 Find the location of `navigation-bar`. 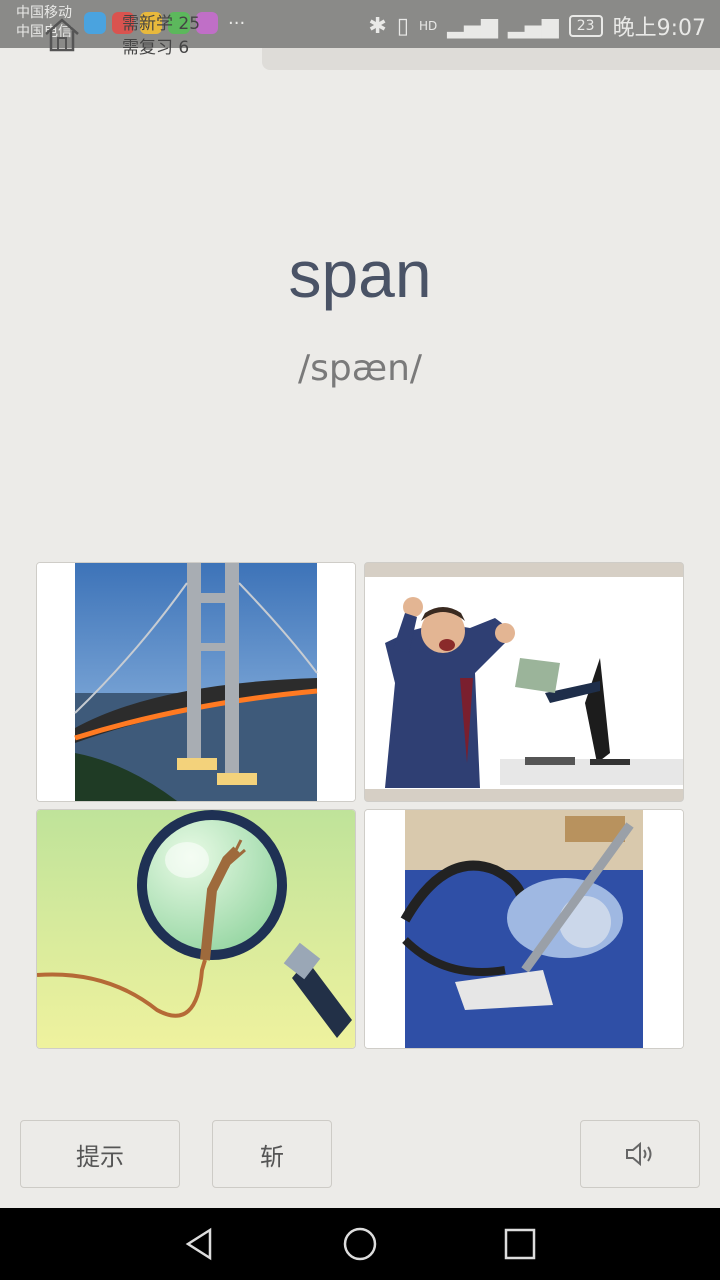

navigation-bar is located at coordinates (360, 1244).